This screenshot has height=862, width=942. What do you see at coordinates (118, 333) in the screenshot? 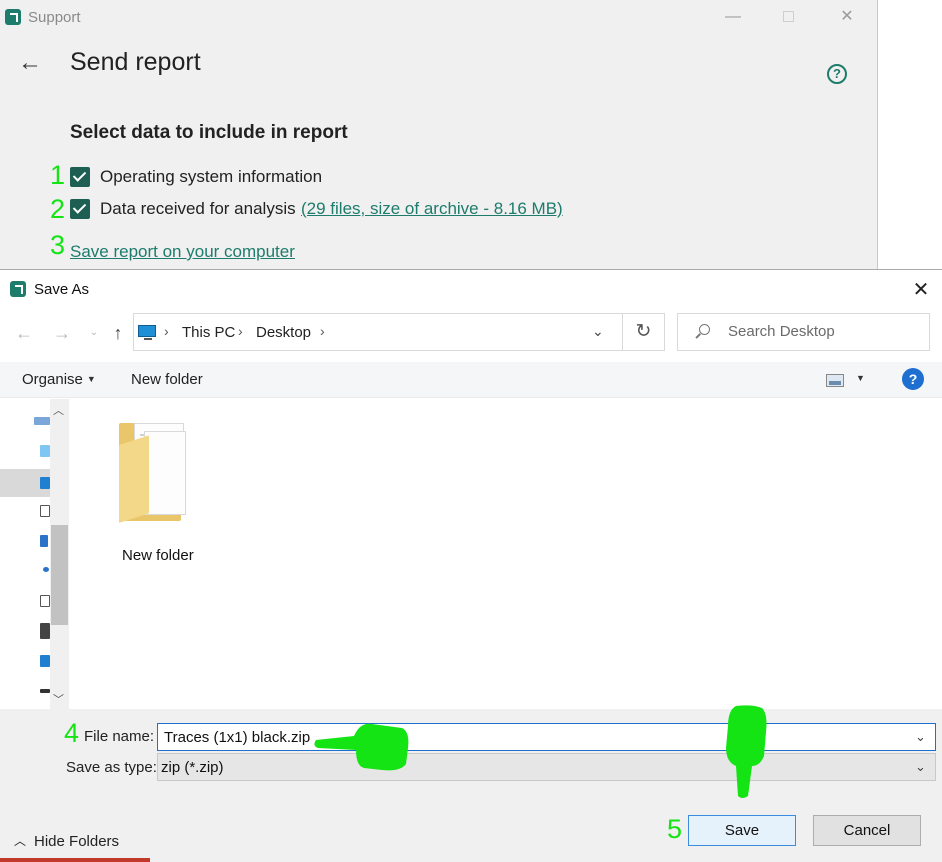
I see `up-arrow-icon: ↑` at bounding box center [118, 333].